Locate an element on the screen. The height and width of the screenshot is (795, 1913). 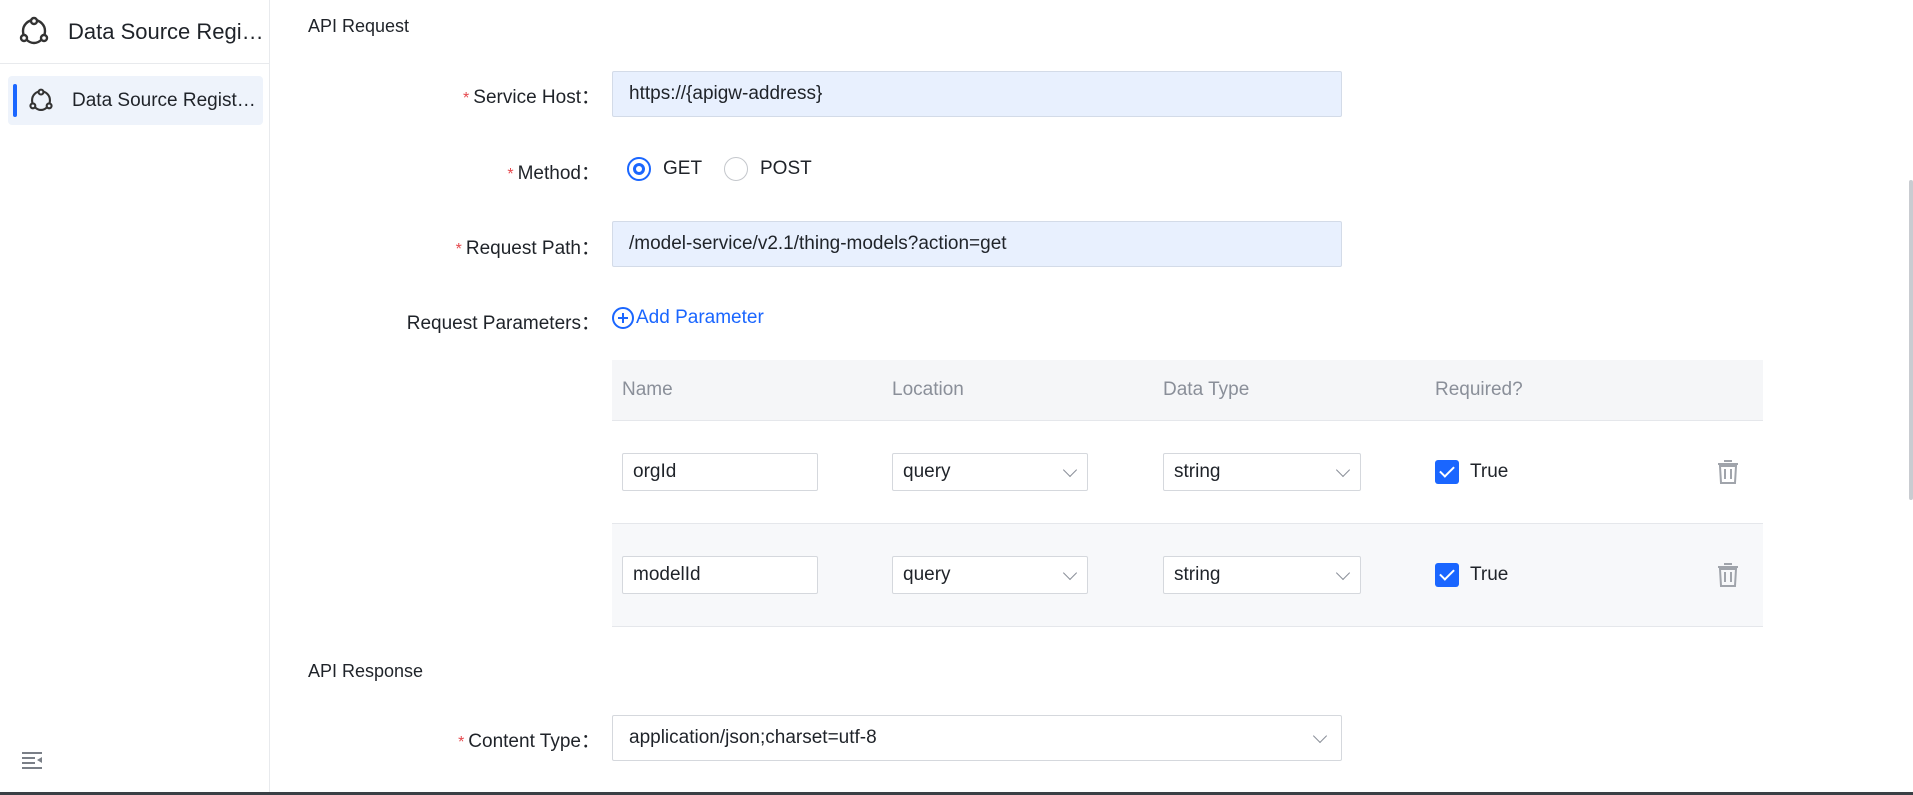
column-header-required: Required? is located at coordinates (1479, 389).